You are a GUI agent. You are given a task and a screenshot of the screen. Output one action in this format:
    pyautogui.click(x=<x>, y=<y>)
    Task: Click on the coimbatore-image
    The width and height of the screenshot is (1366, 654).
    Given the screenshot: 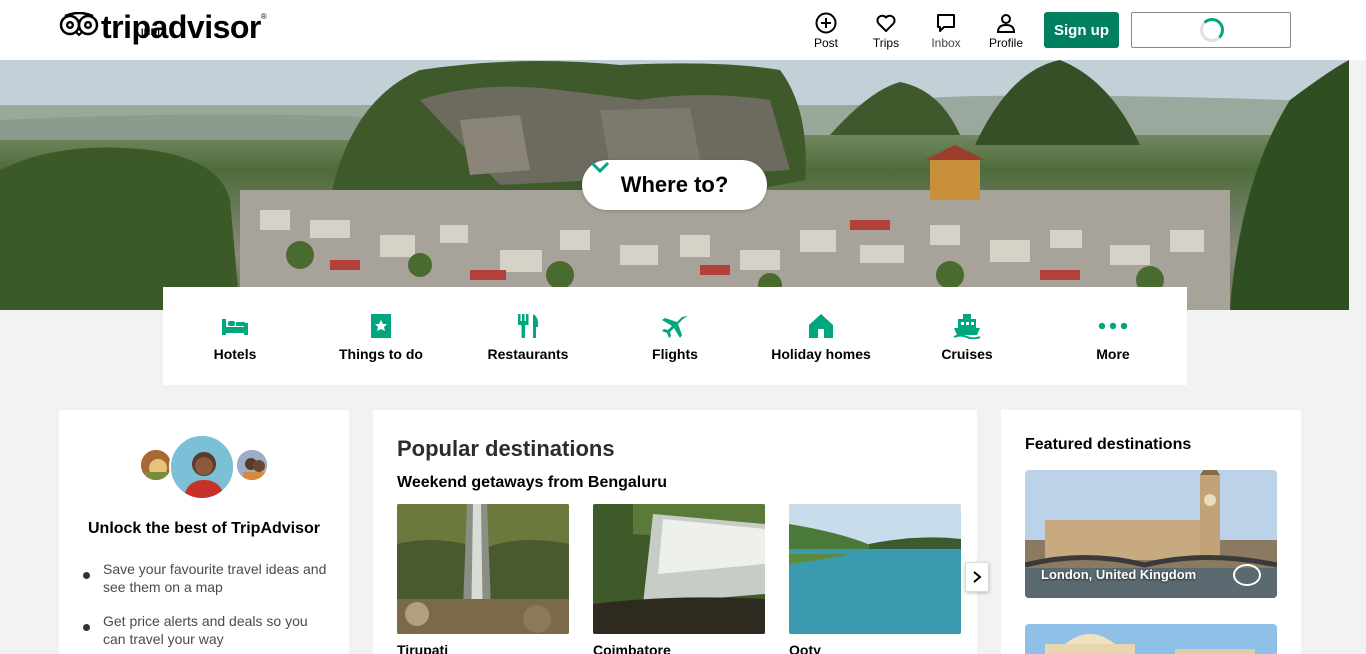 What is the action you would take?
    pyautogui.click(x=679, y=569)
    